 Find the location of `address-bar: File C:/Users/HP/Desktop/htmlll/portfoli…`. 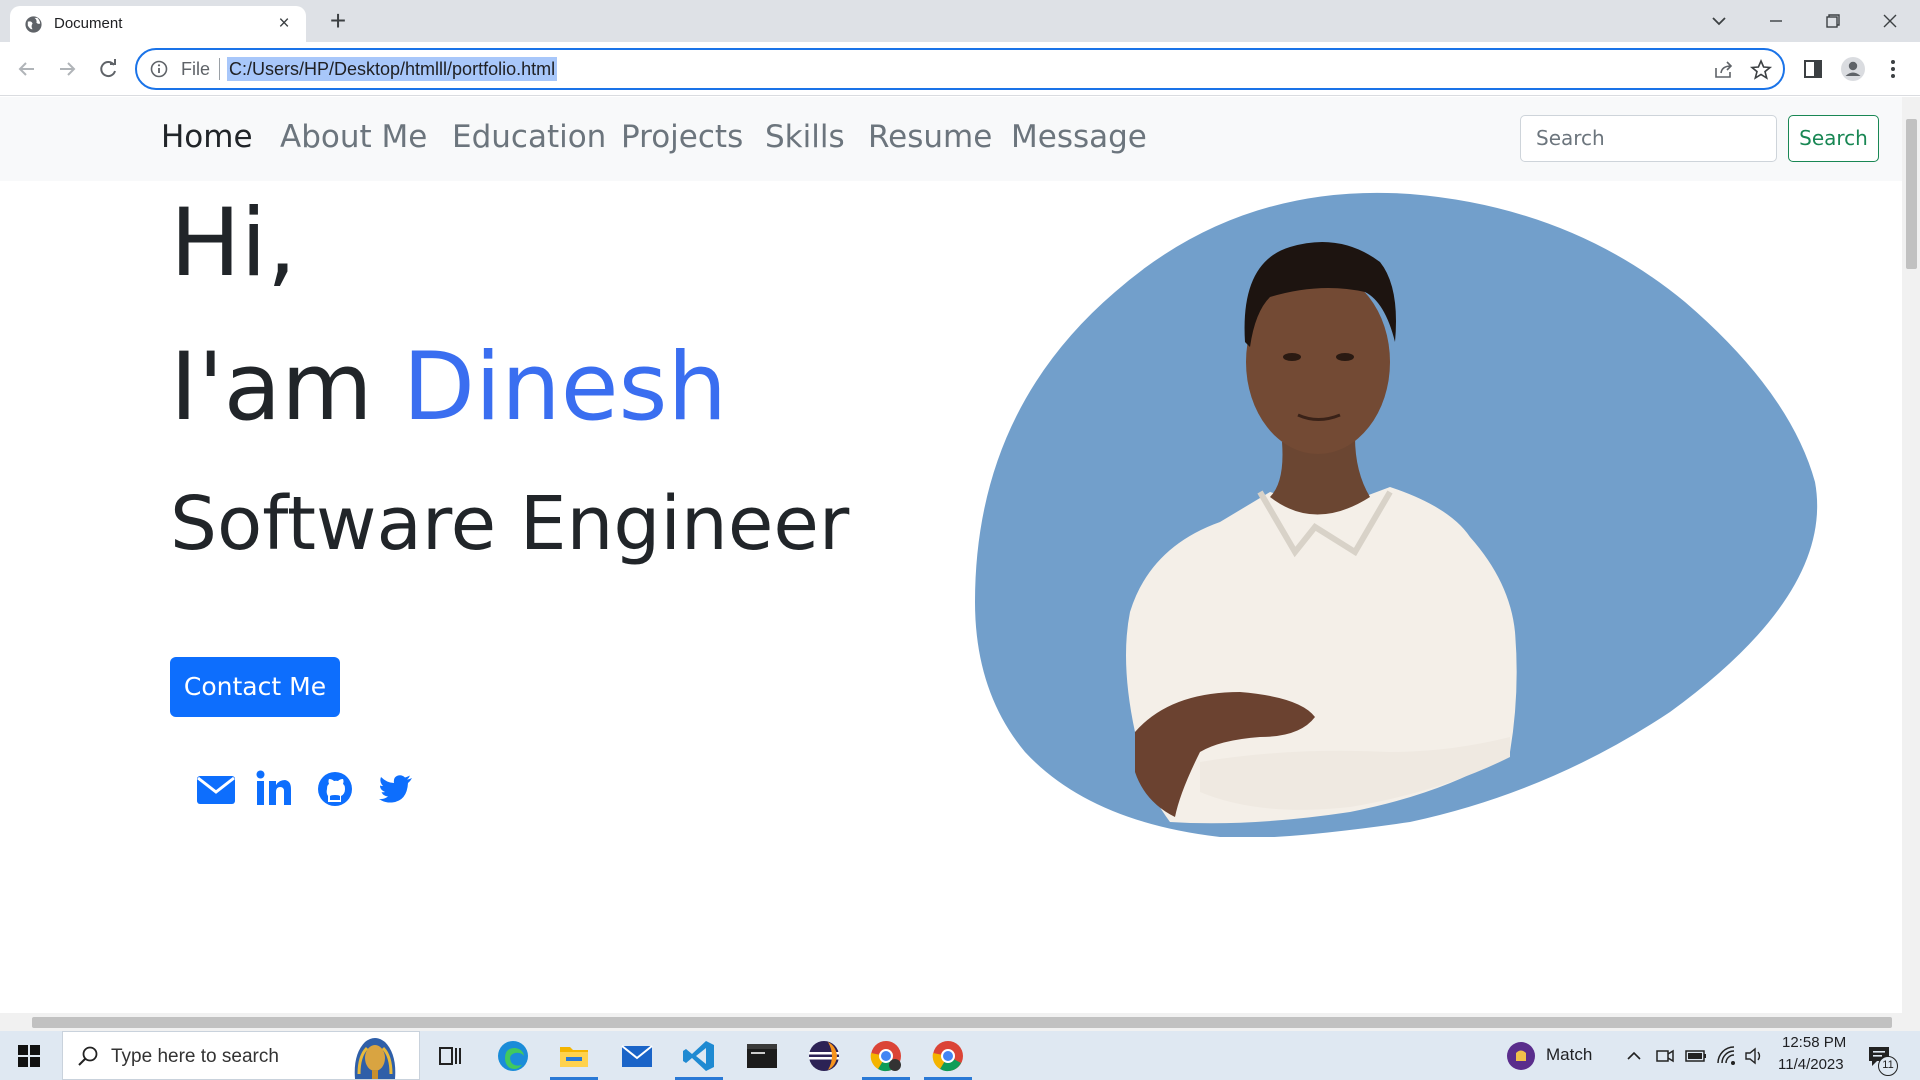

address-bar: File C:/Users/HP/Desktop/htmlll/portfoli… is located at coordinates (960, 69).